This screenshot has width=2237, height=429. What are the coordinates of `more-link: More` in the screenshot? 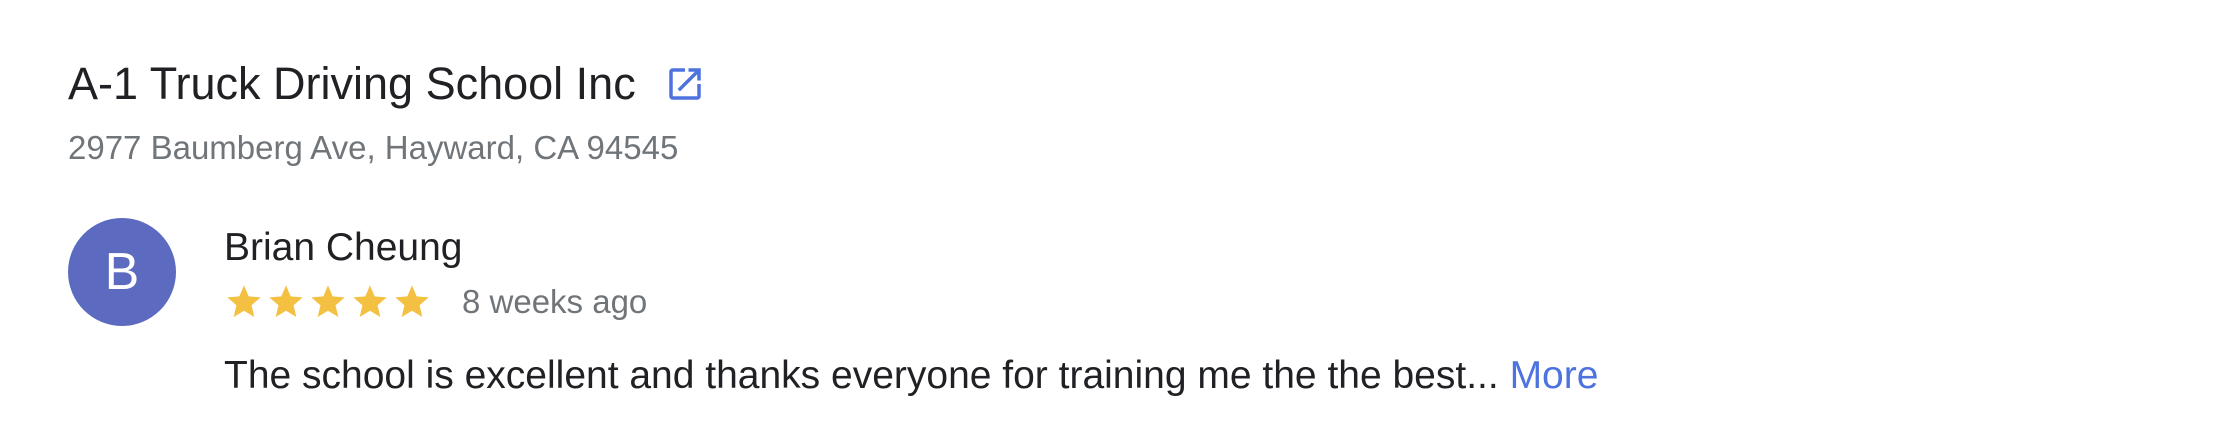 It's located at (1554, 375).